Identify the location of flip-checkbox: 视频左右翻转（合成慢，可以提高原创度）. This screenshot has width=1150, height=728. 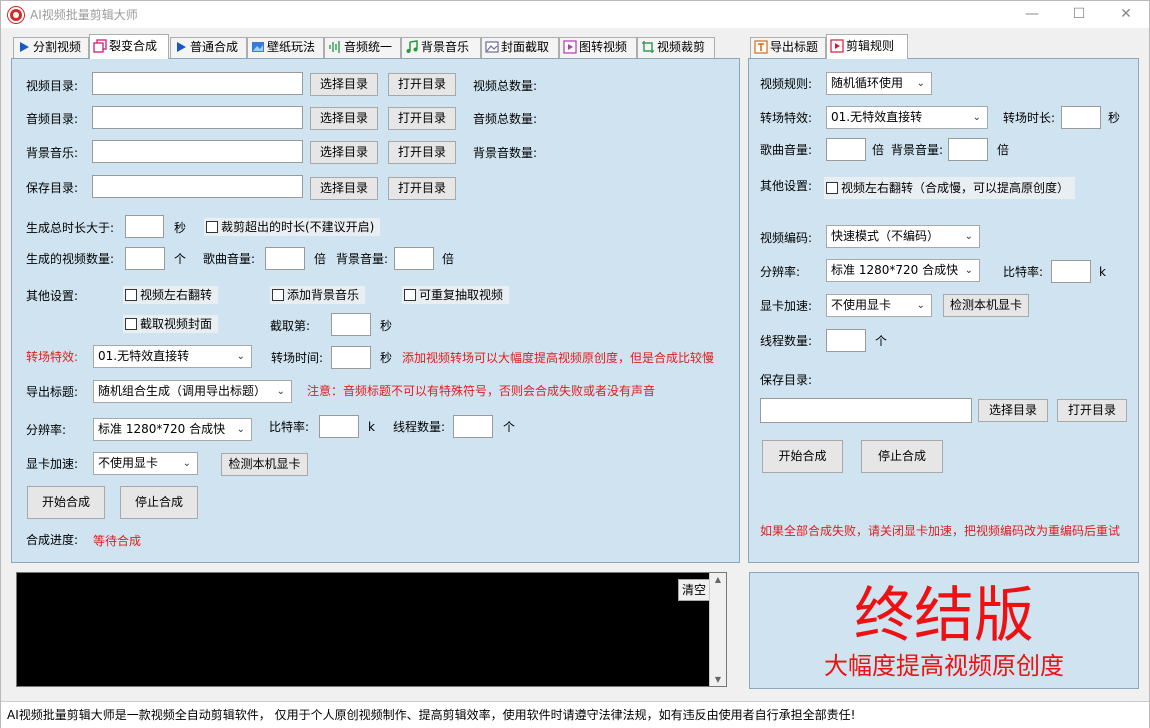
(950, 188).